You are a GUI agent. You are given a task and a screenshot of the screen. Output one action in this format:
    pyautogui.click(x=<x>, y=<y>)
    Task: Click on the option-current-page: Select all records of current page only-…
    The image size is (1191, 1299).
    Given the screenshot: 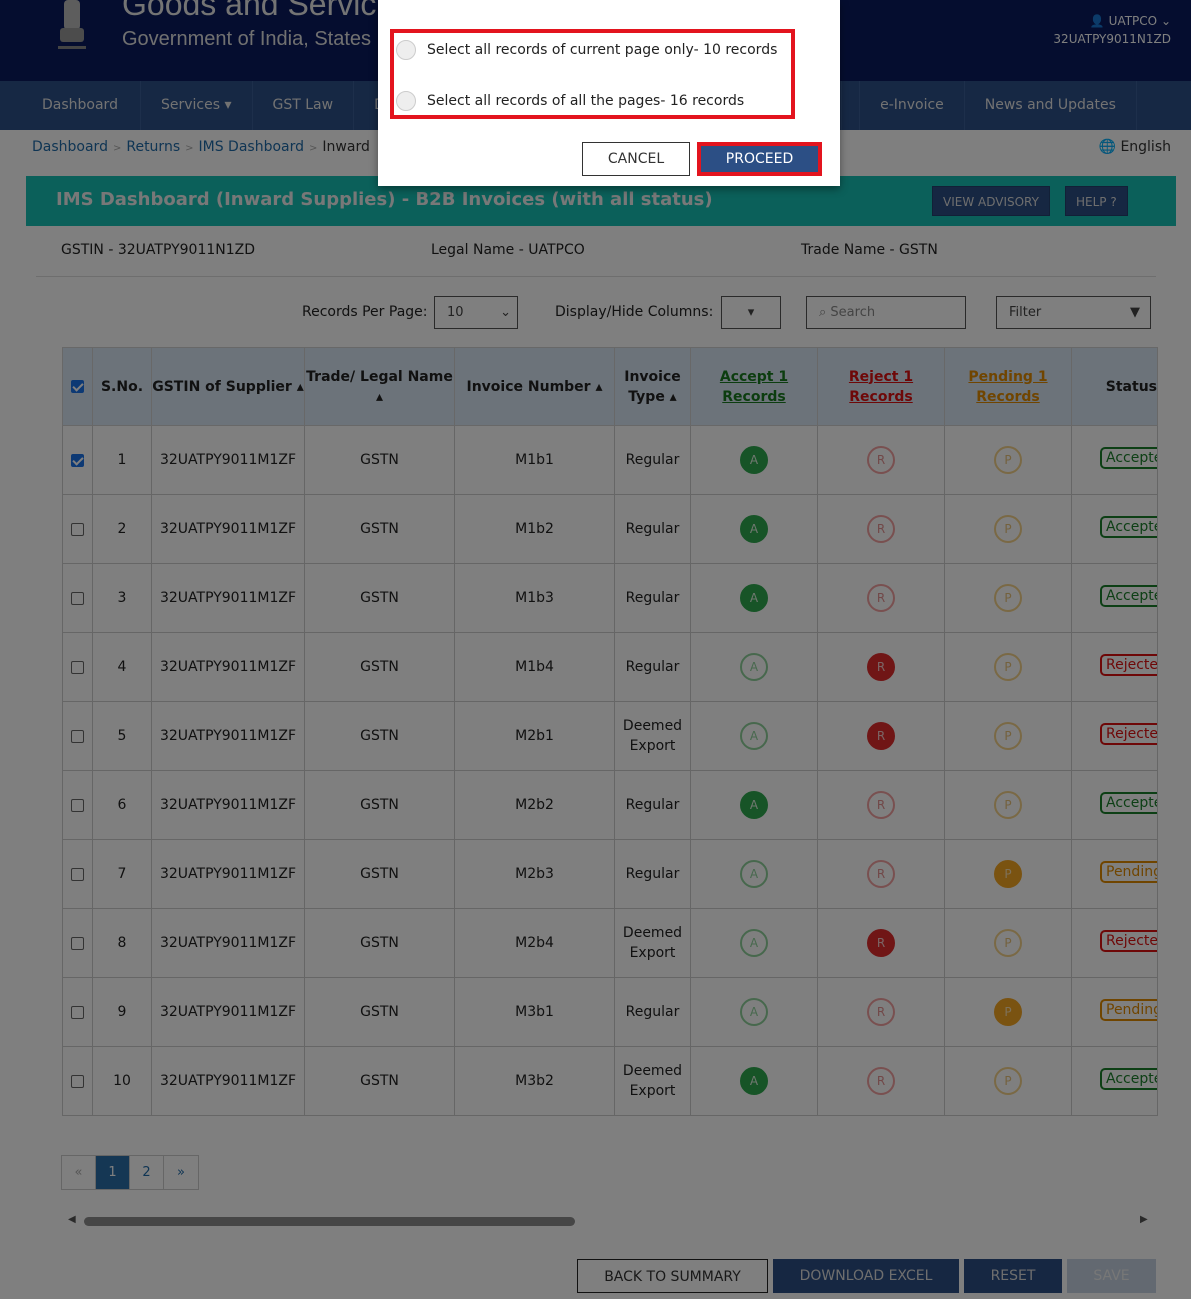 What is the action you would take?
    pyautogui.click(x=586, y=50)
    